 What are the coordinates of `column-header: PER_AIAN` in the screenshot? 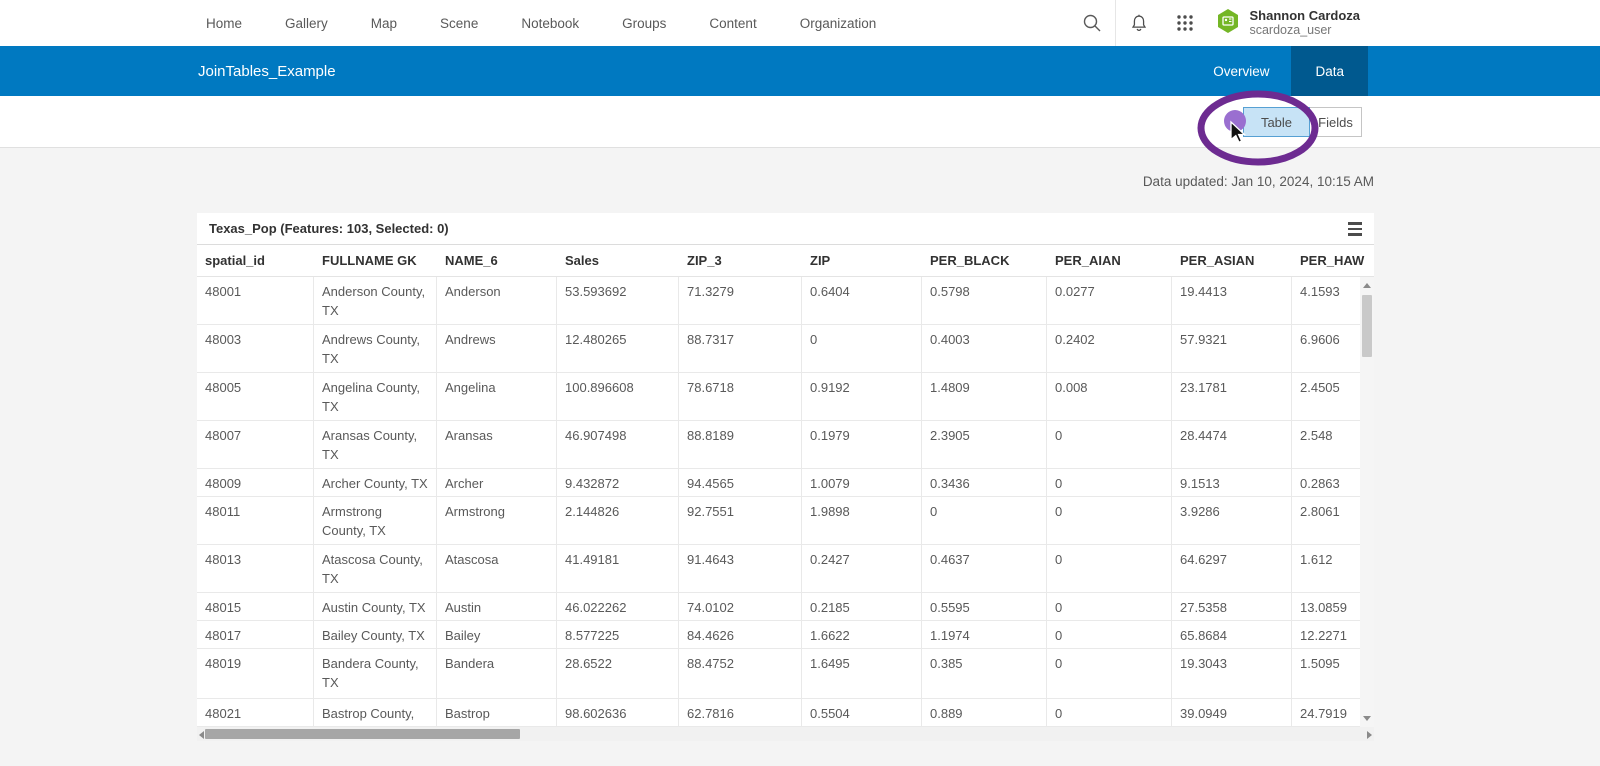 It's located at (1109, 260).